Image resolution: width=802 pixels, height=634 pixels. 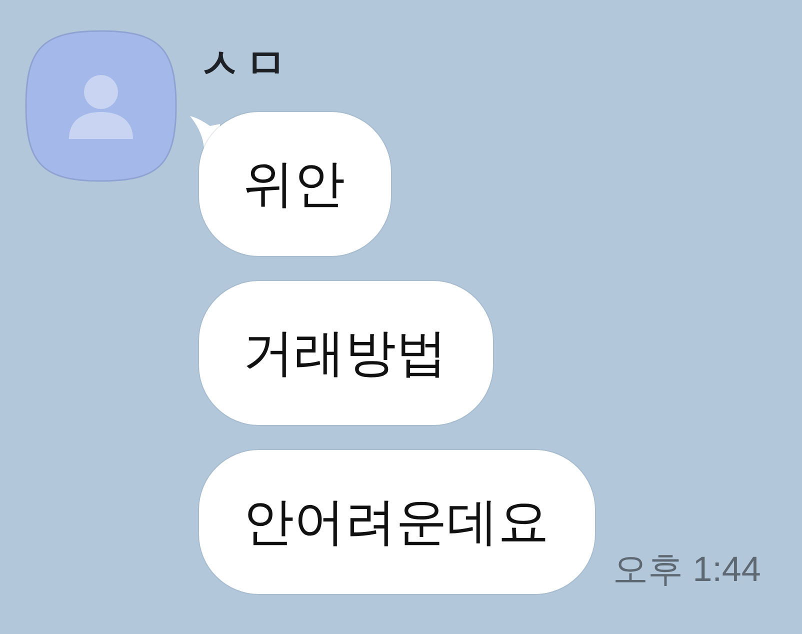 What do you see at coordinates (245, 64) in the screenshot?
I see `sender-name: ㅅㅁ` at bounding box center [245, 64].